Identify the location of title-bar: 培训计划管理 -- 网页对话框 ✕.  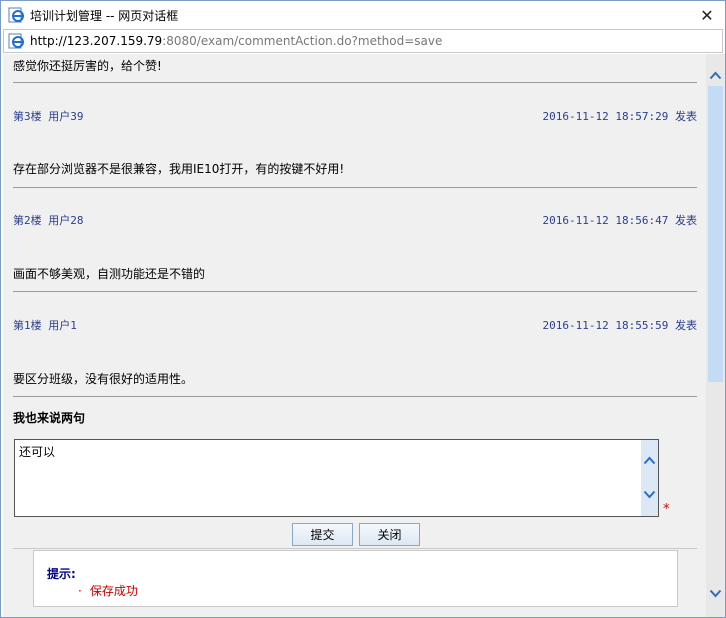
(363, 15).